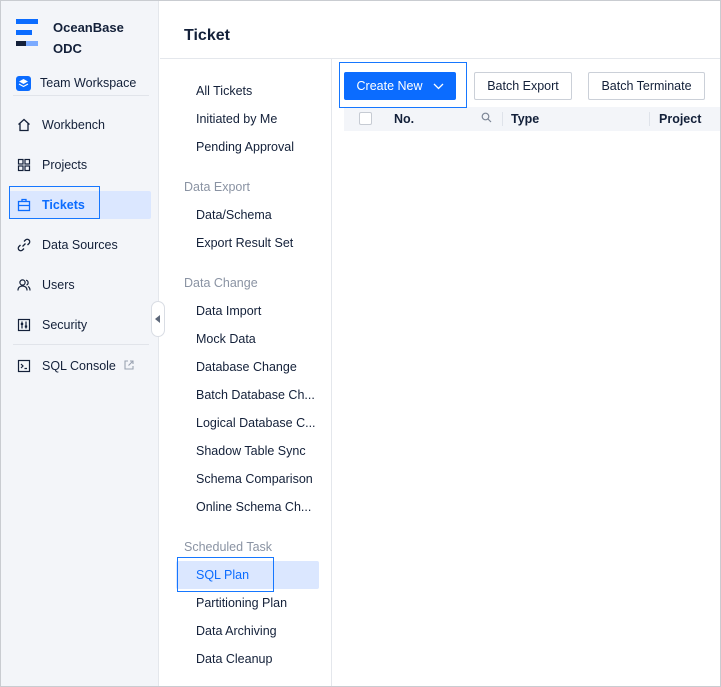  What do you see at coordinates (88, 38) in the screenshot?
I see `brand-name: OceanBase ODC` at bounding box center [88, 38].